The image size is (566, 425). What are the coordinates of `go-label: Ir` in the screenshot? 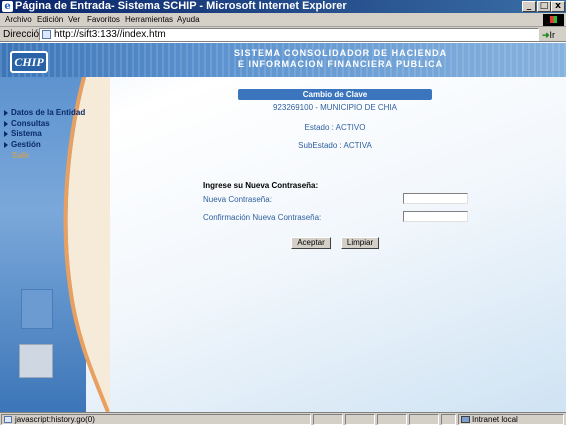 It's located at (552, 35).